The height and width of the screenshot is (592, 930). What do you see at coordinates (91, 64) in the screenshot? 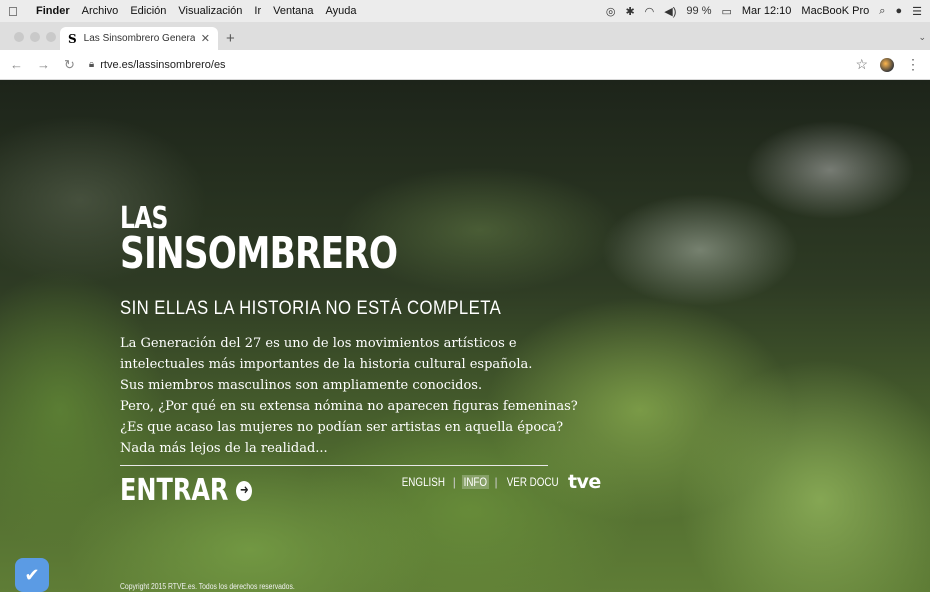
I see `lock-icon: 🔒︎` at bounding box center [91, 64].